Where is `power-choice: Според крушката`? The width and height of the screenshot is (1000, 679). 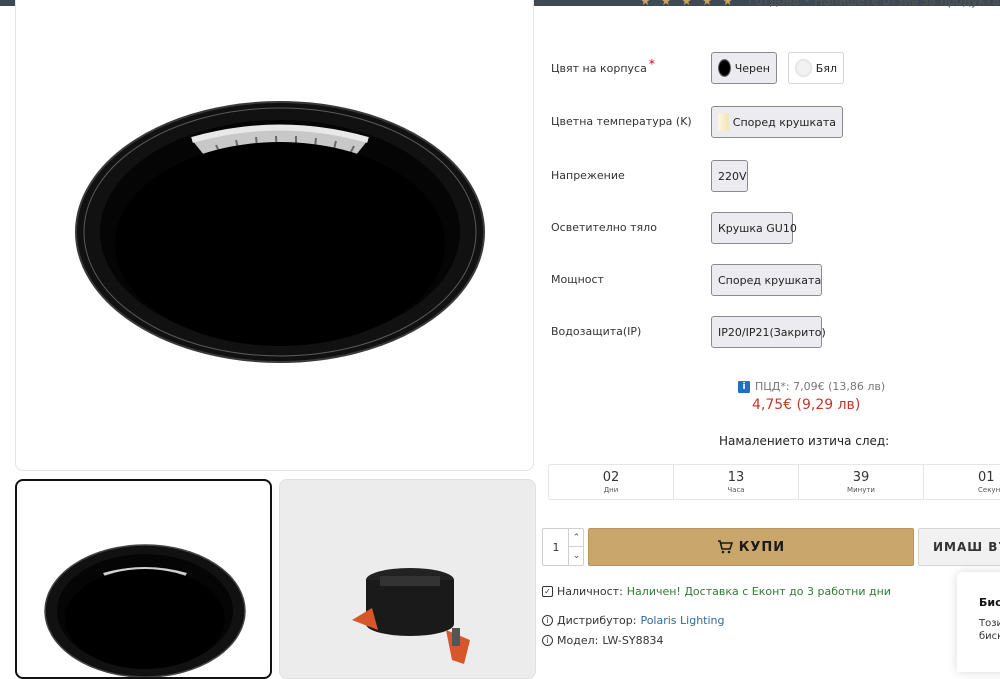 power-choice: Според крушката is located at coordinates (766, 280).